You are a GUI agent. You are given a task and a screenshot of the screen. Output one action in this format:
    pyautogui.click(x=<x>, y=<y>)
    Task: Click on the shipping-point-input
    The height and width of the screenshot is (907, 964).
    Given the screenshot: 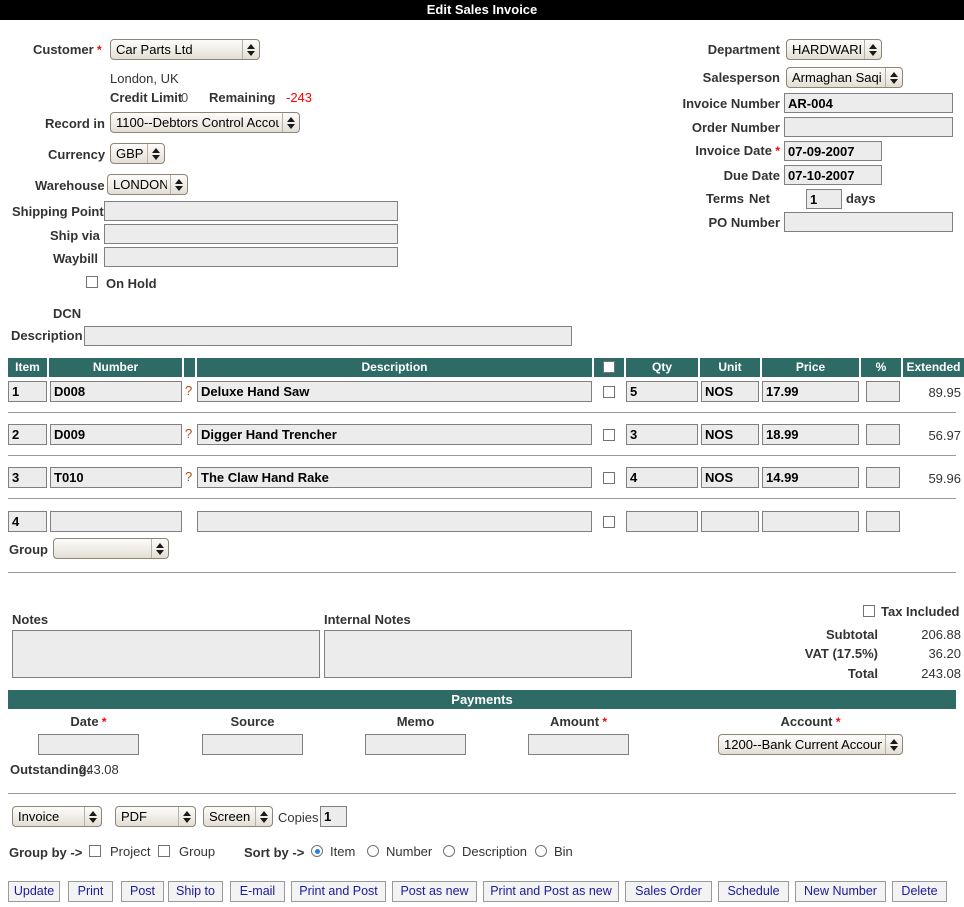 What is the action you would take?
    pyautogui.click(x=251, y=211)
    